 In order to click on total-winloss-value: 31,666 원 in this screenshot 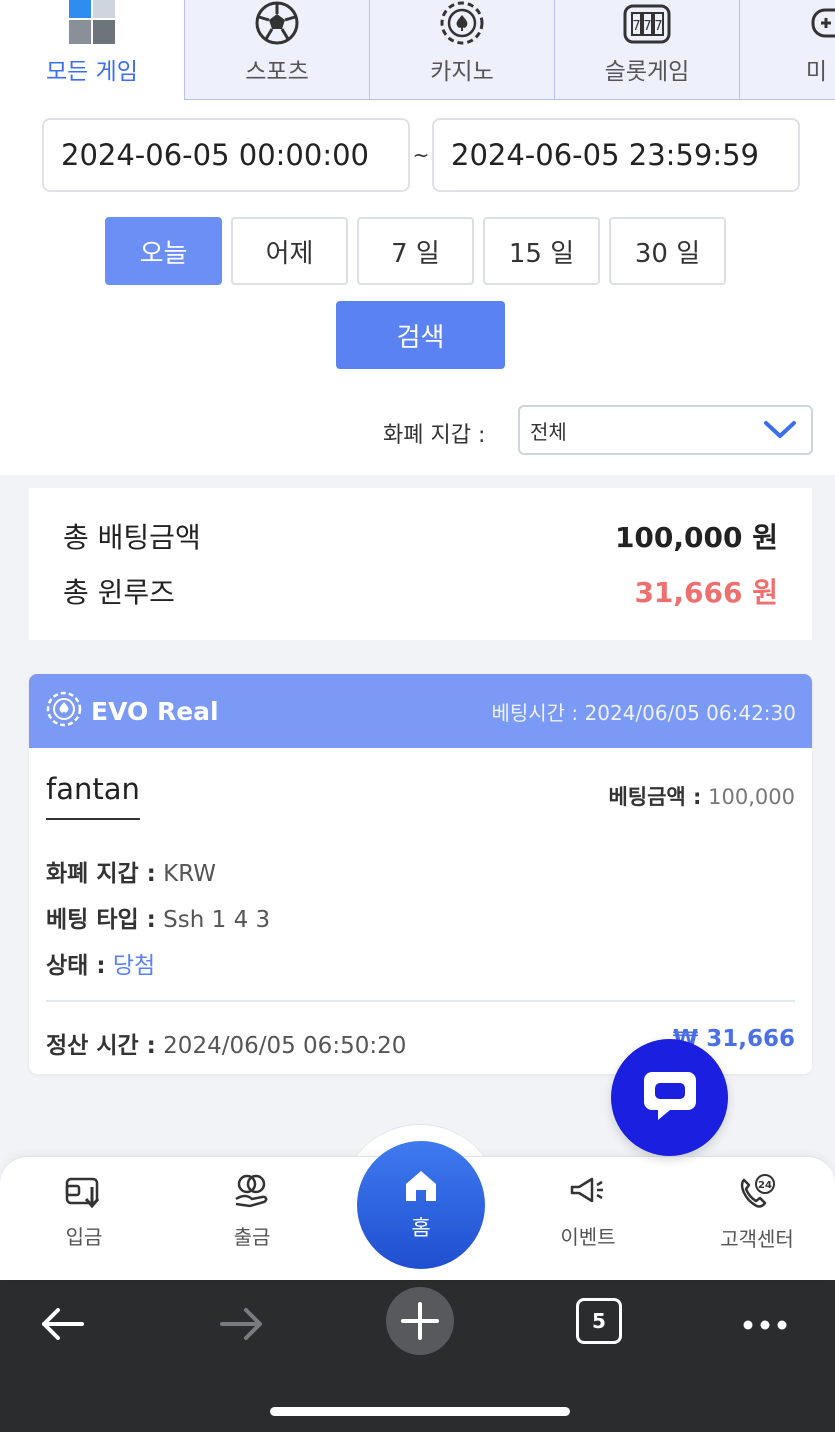, I will do `click(706, 592)`.